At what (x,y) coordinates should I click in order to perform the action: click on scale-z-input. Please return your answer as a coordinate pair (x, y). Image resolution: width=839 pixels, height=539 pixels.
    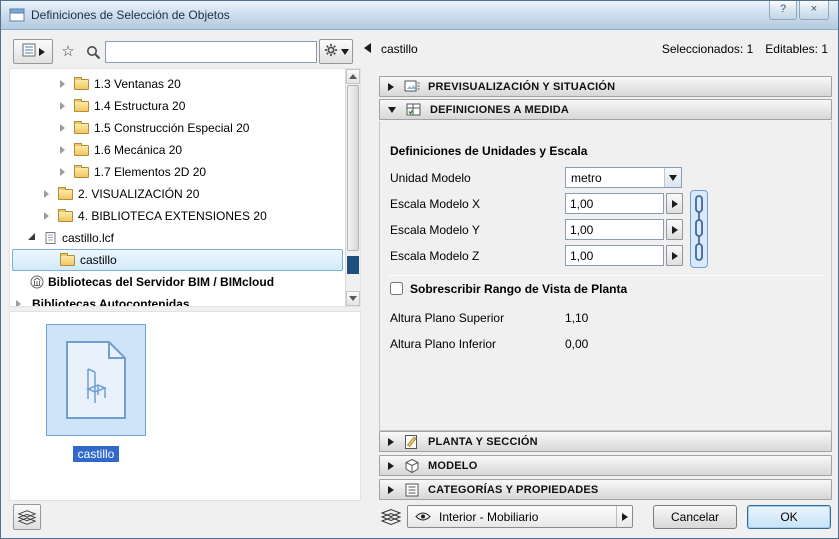
    Looking at the image, I should click on (614, 255).